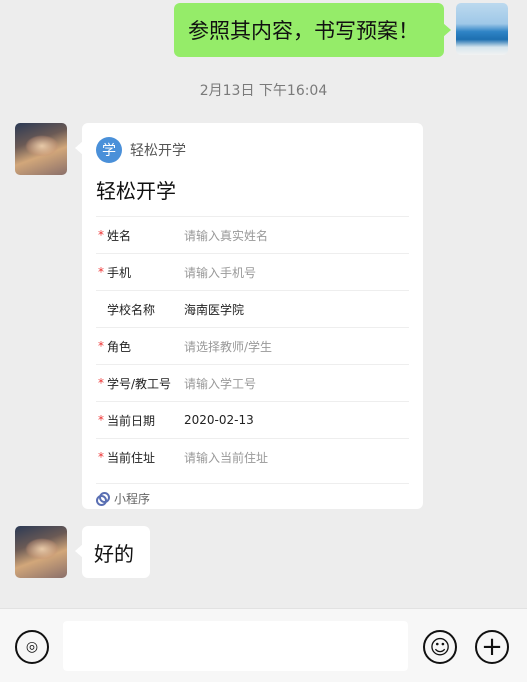 This screenshot has width=527, height=682. What do you see at coordinates (252, 495) in the screenshot?
I see `card-footer: 小程序` at bounding box center [252, 495].